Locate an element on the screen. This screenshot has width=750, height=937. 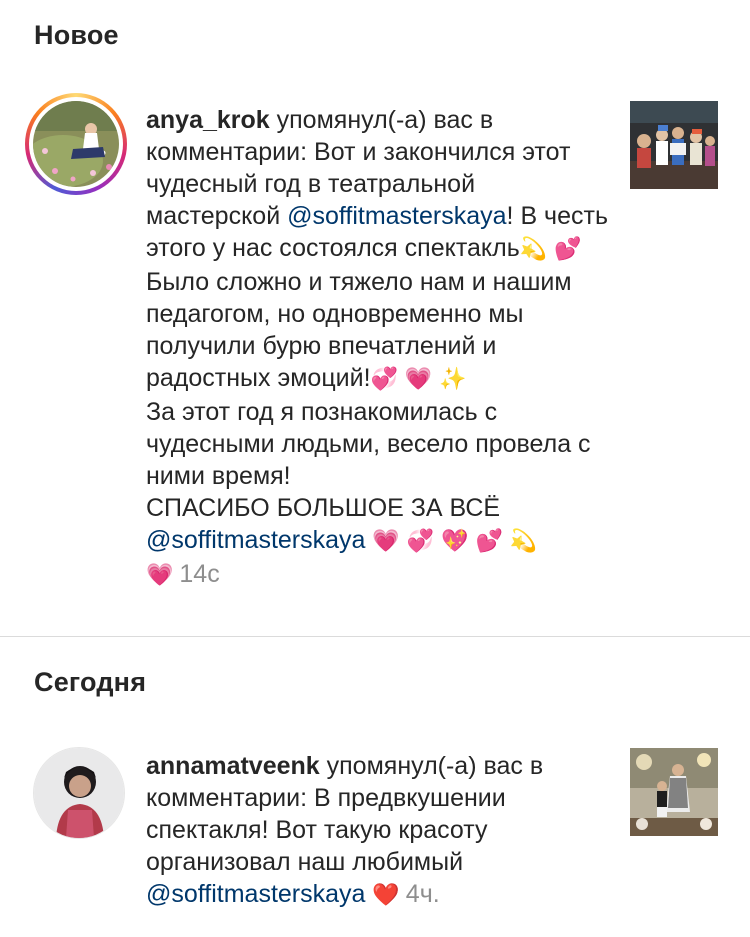
timestamp: 14с is located at coordinates (199, 574).